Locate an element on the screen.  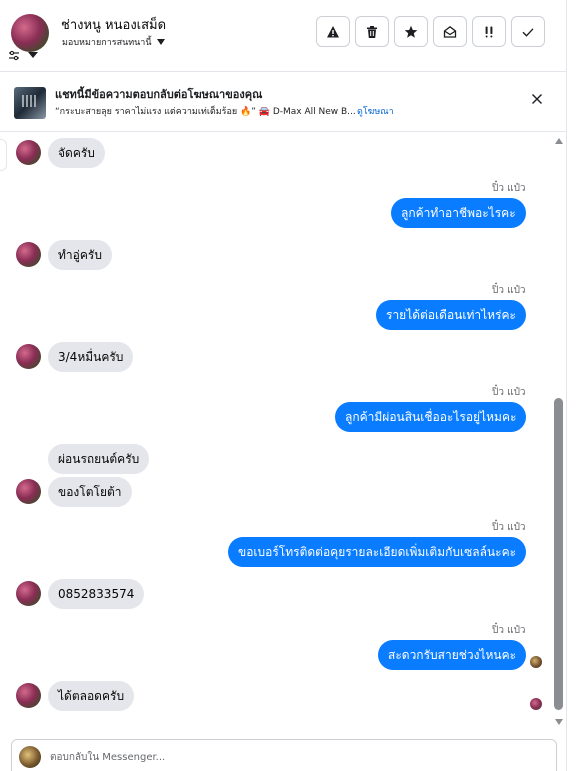
ad-banner-title: แชทนี้มีข้อความตอบกลับต่อโฆษณาของคุณ is located at coordinates (159, 94).